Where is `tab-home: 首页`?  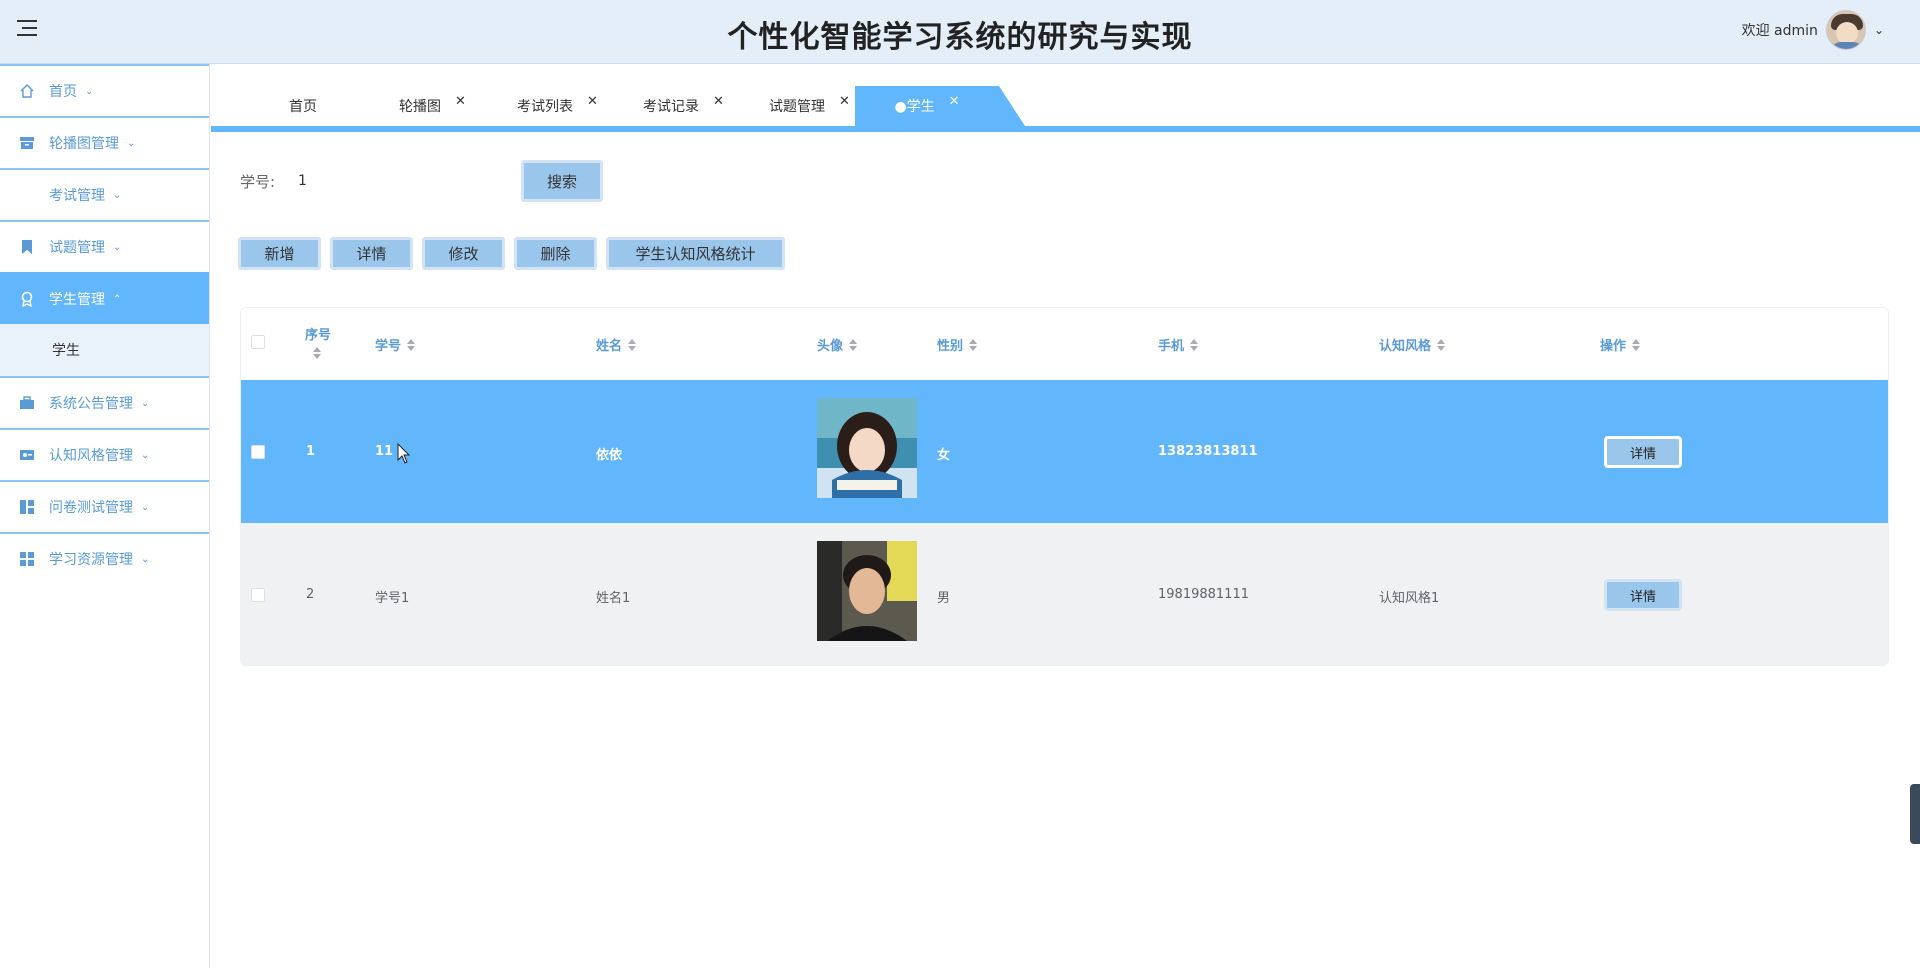 tab-home: 首页 is located at coordinates (303, 106).